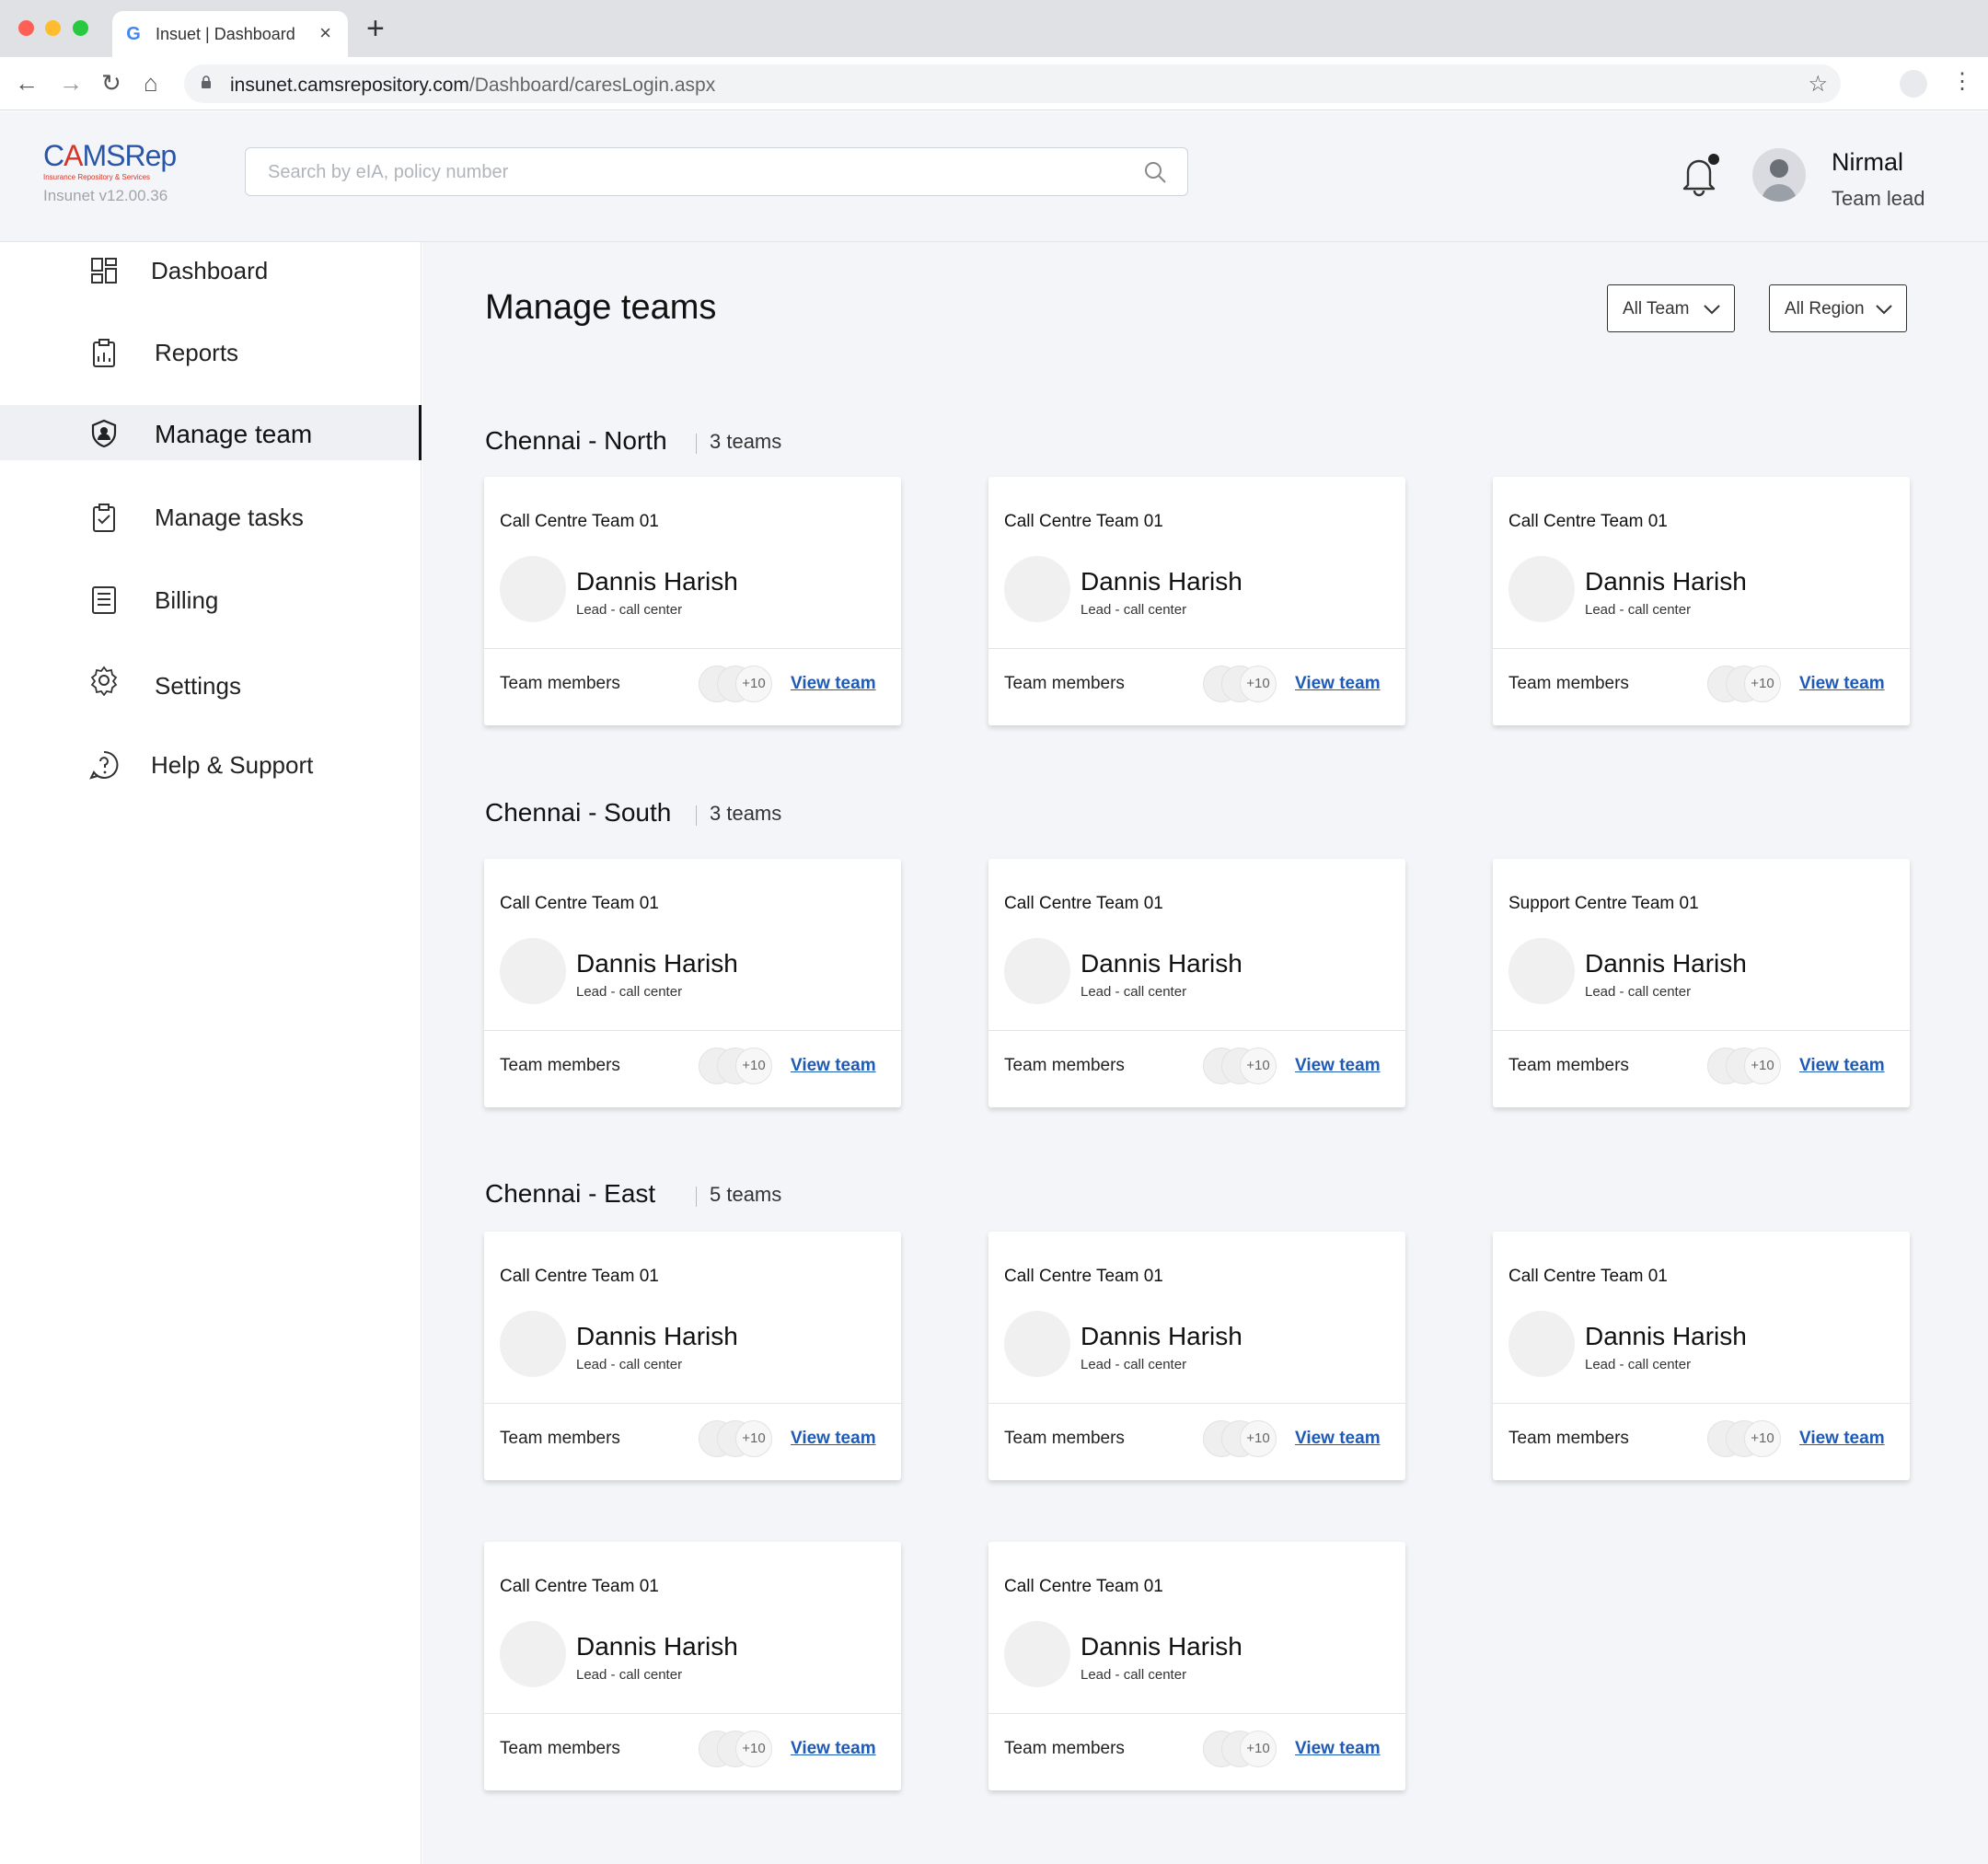  What do you see at coordinates (211, 517) in the screenshot?
I see `sidebar-item-manage-tasks: Manage tasks` at bounding box center [211, 517].